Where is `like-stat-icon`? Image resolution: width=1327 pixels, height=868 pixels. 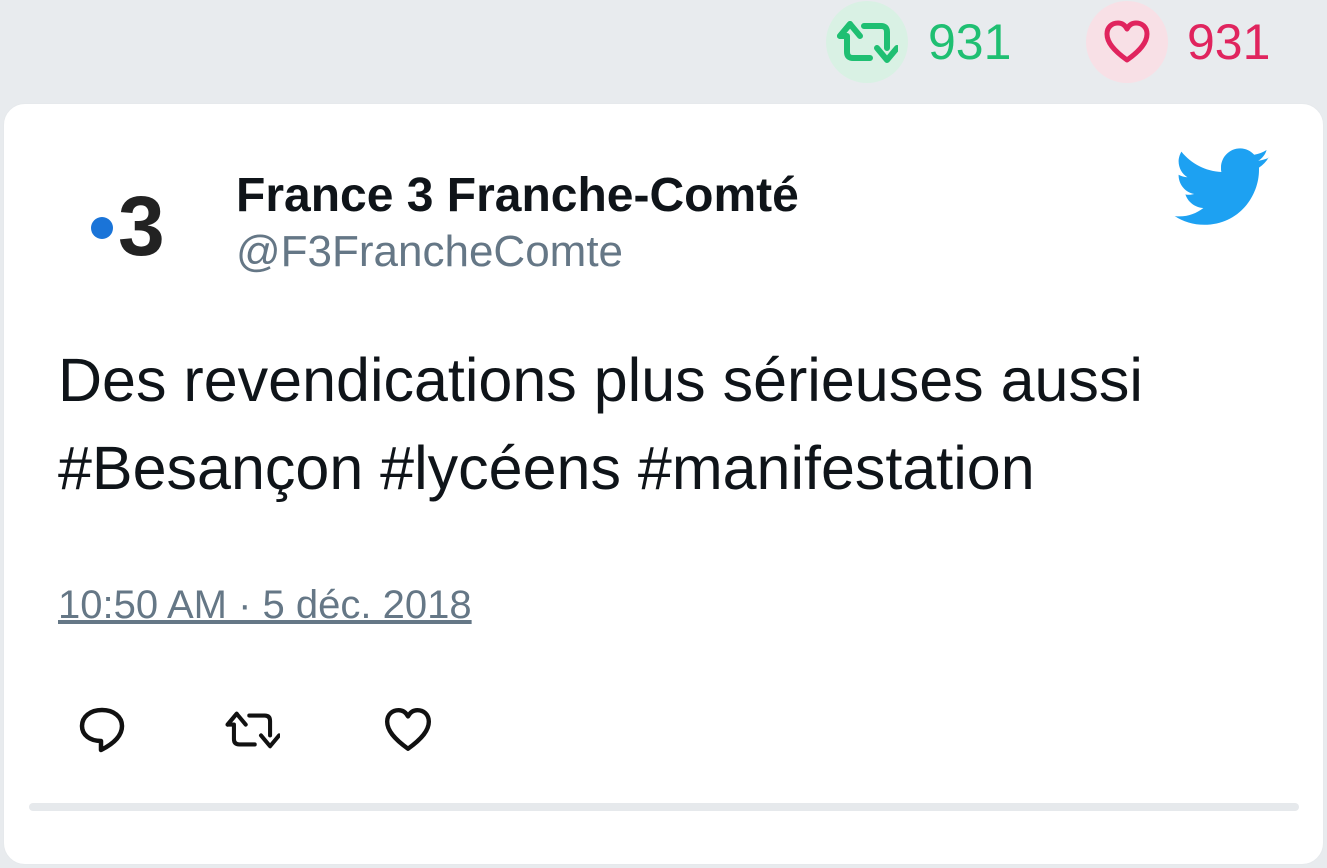 like-stat-icon is located at coordinates (1127, 42).